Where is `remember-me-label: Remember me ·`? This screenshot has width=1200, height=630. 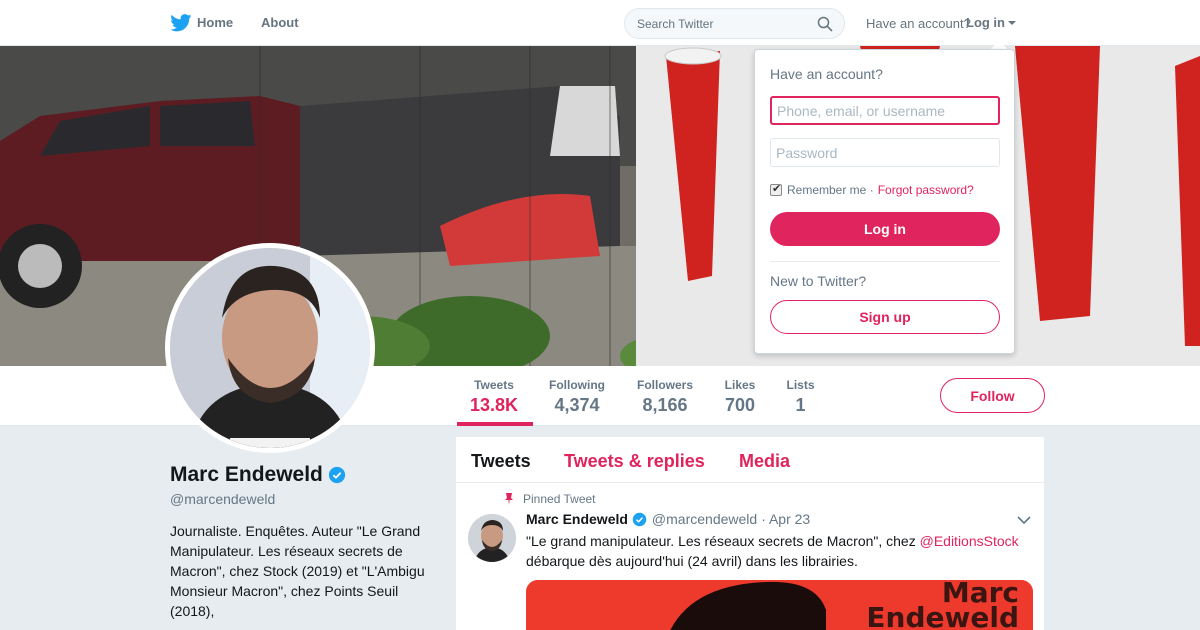 remember-me-label: Remember me · is located at coordinates (830, 190).